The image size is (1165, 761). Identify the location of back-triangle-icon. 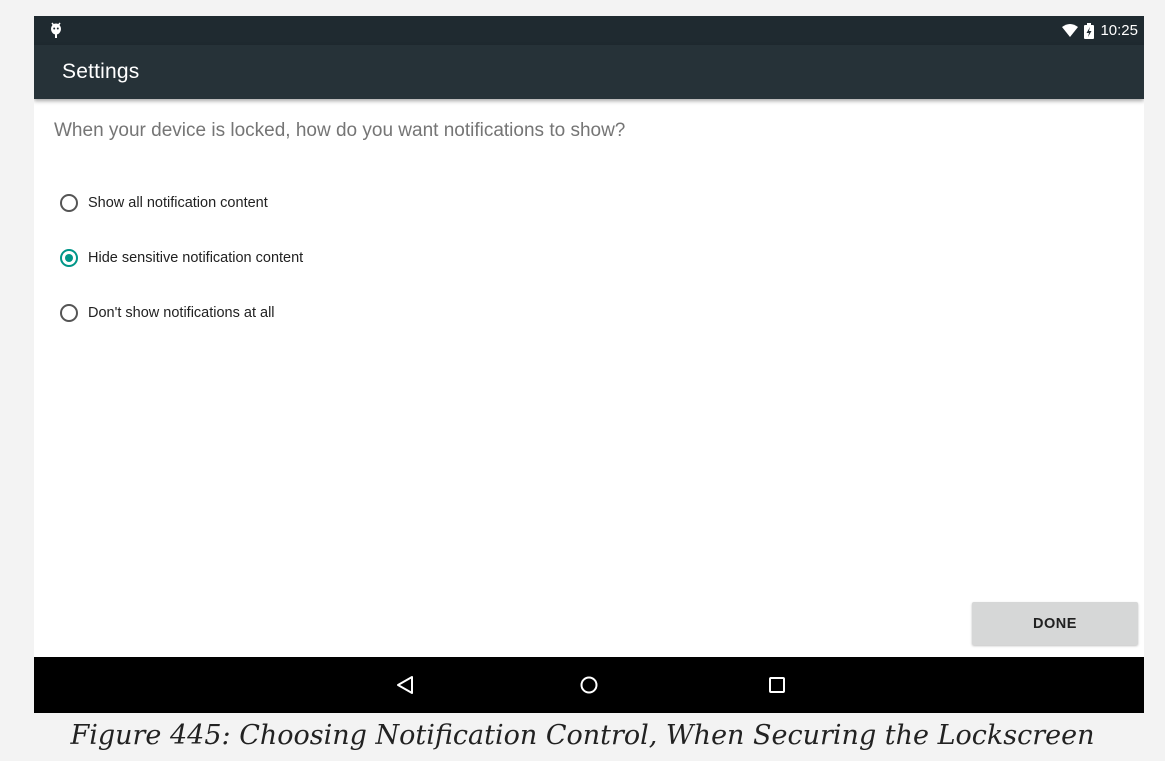
(405, 685).